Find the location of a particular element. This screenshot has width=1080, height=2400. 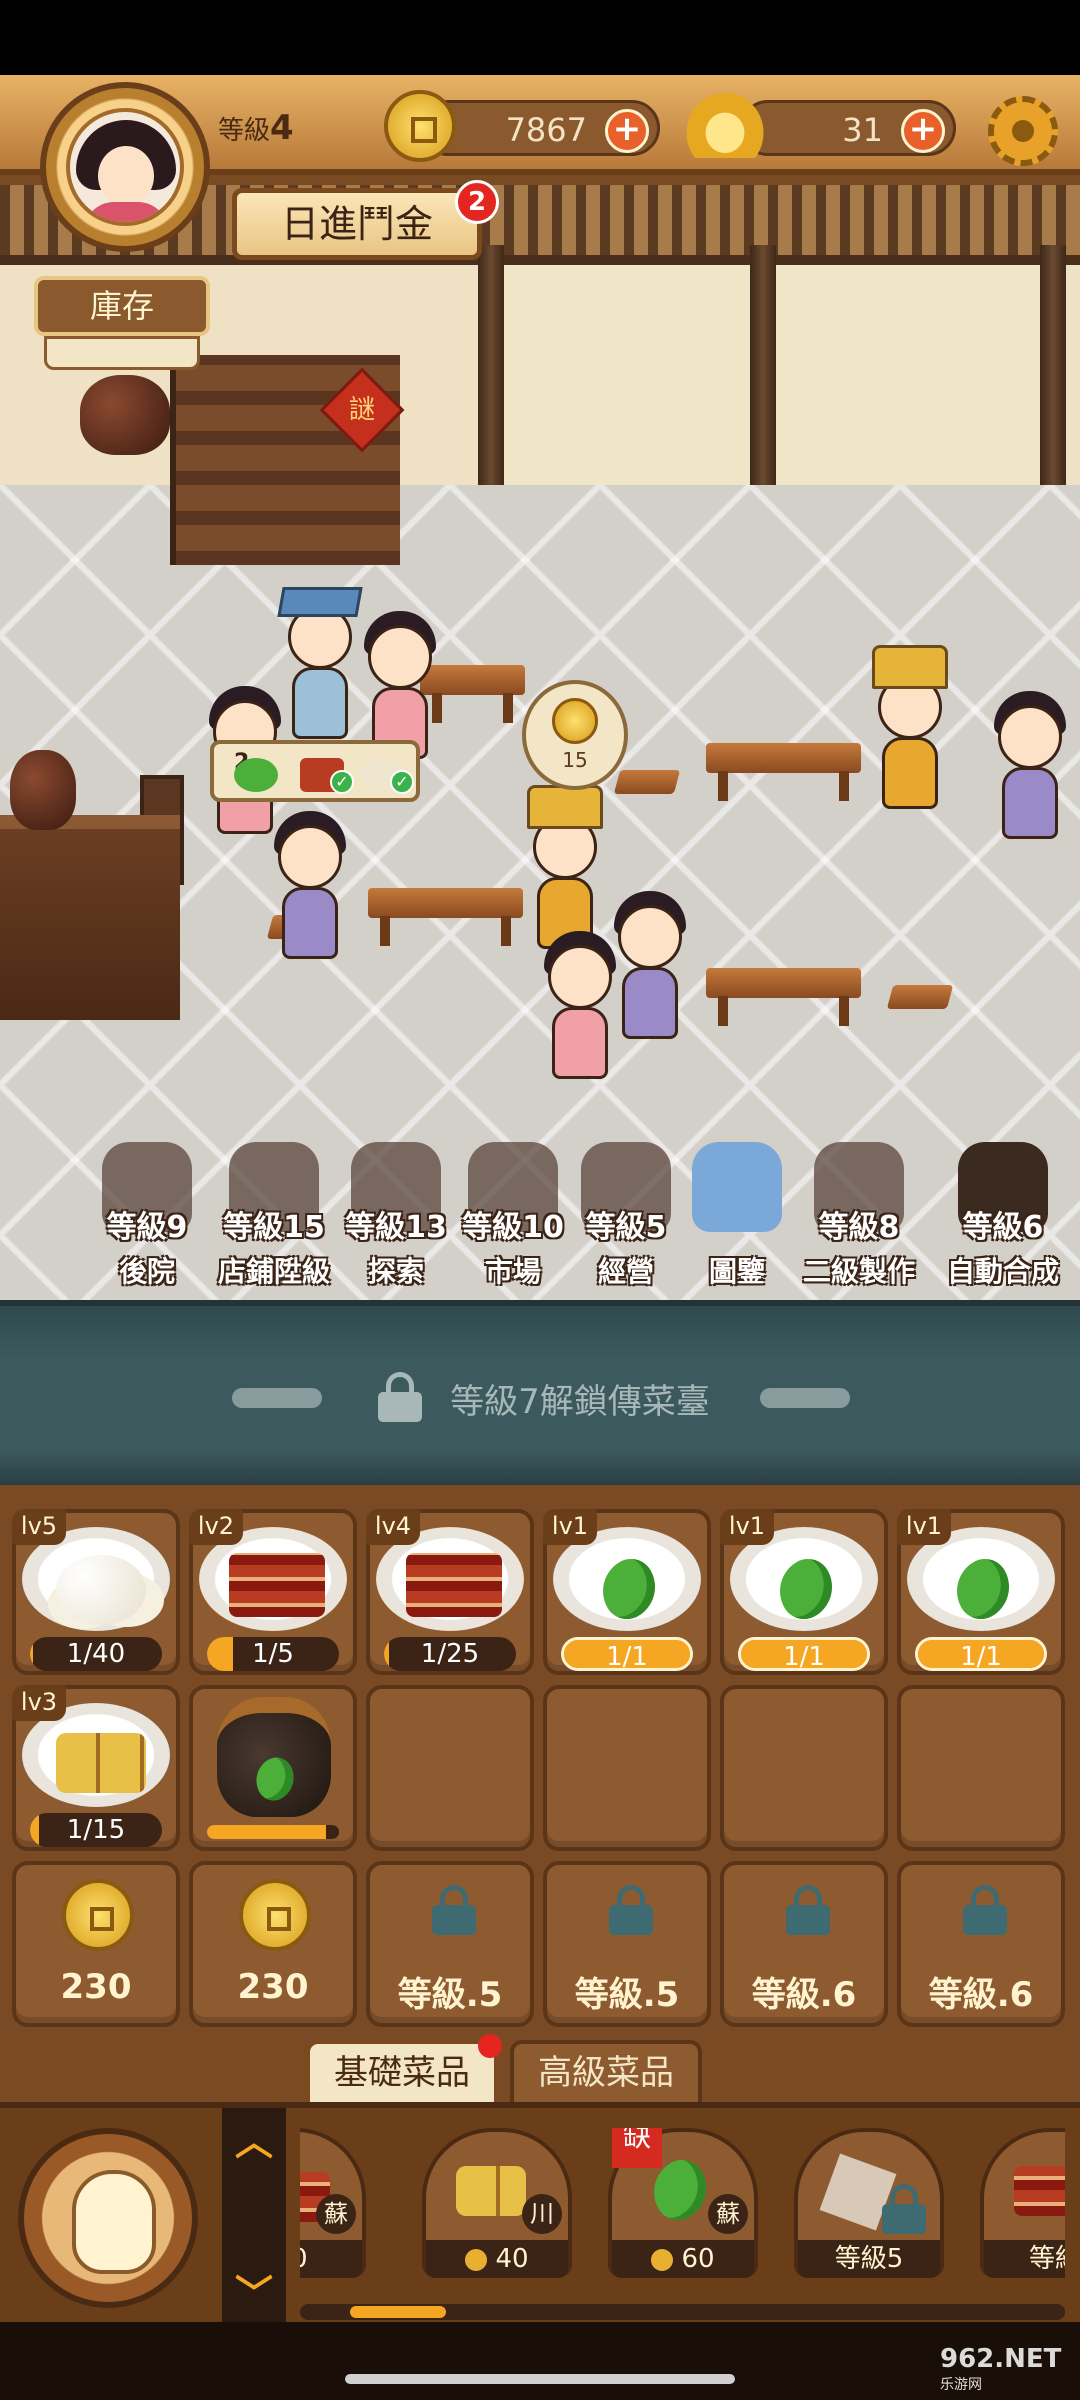

system-nav-area is located at coordinates (540, 2361).